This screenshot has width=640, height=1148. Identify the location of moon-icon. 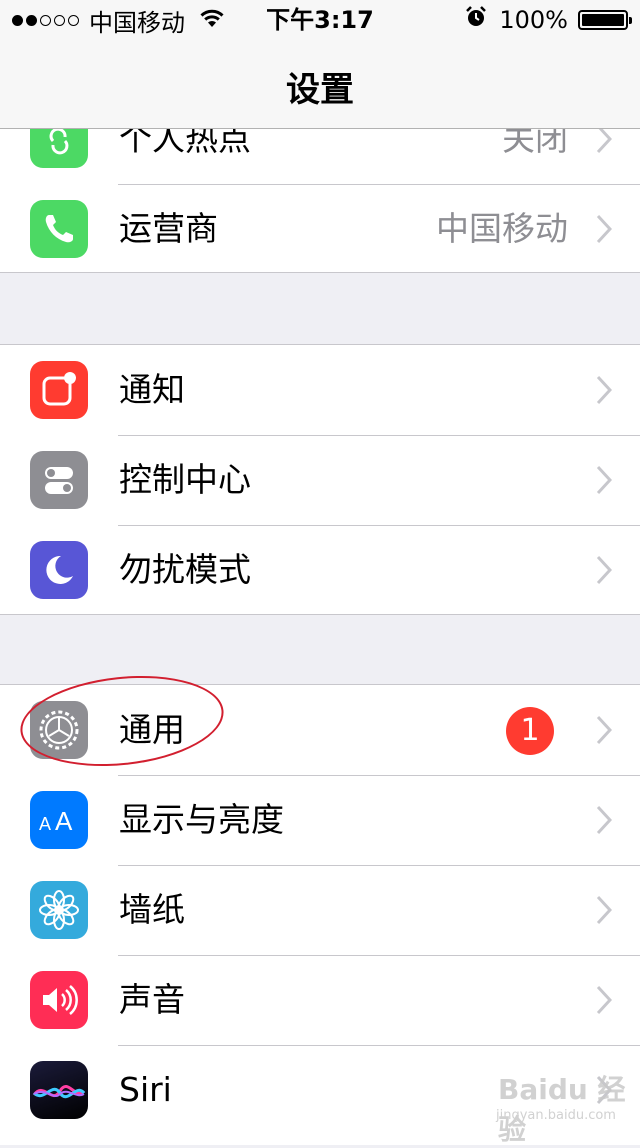
(59, 570).